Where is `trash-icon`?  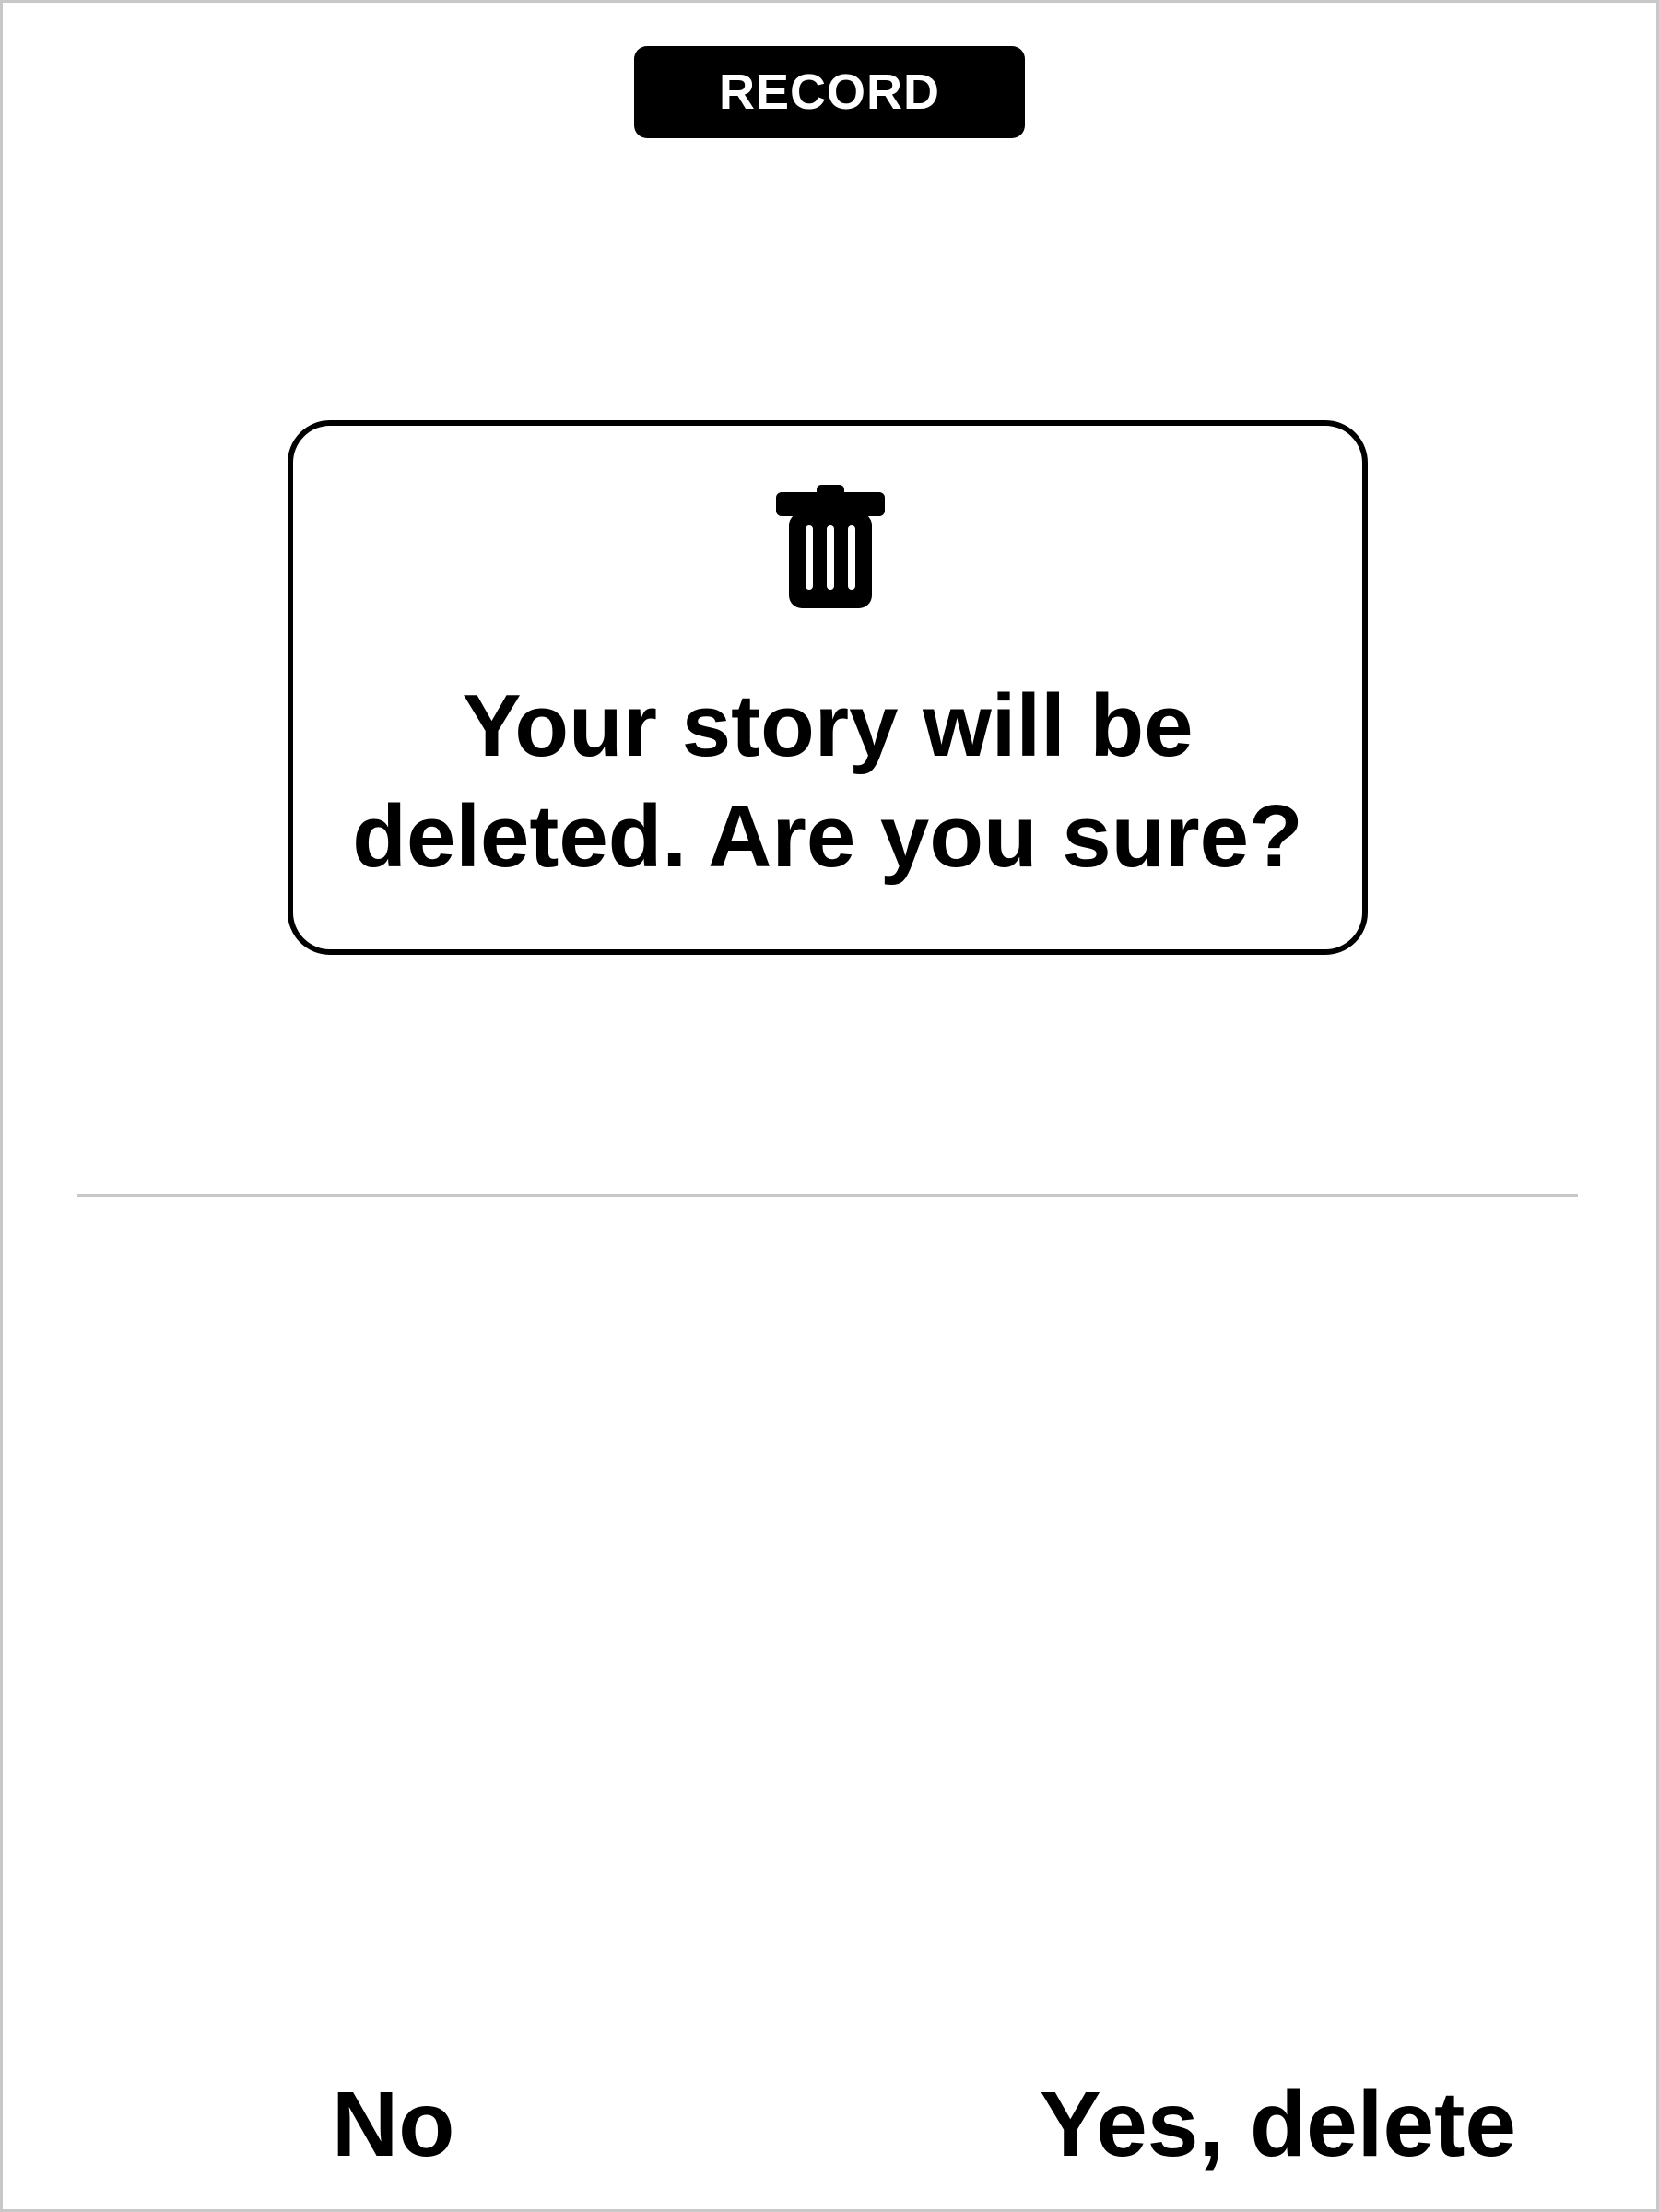
trash-icon is located at coordinates (830, 546).